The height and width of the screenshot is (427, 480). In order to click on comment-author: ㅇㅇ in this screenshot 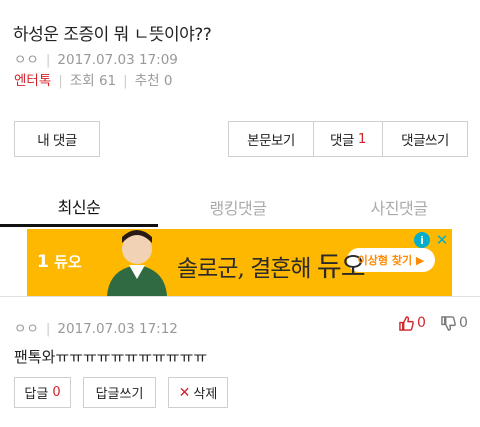, I will do `click(26, 329)`.